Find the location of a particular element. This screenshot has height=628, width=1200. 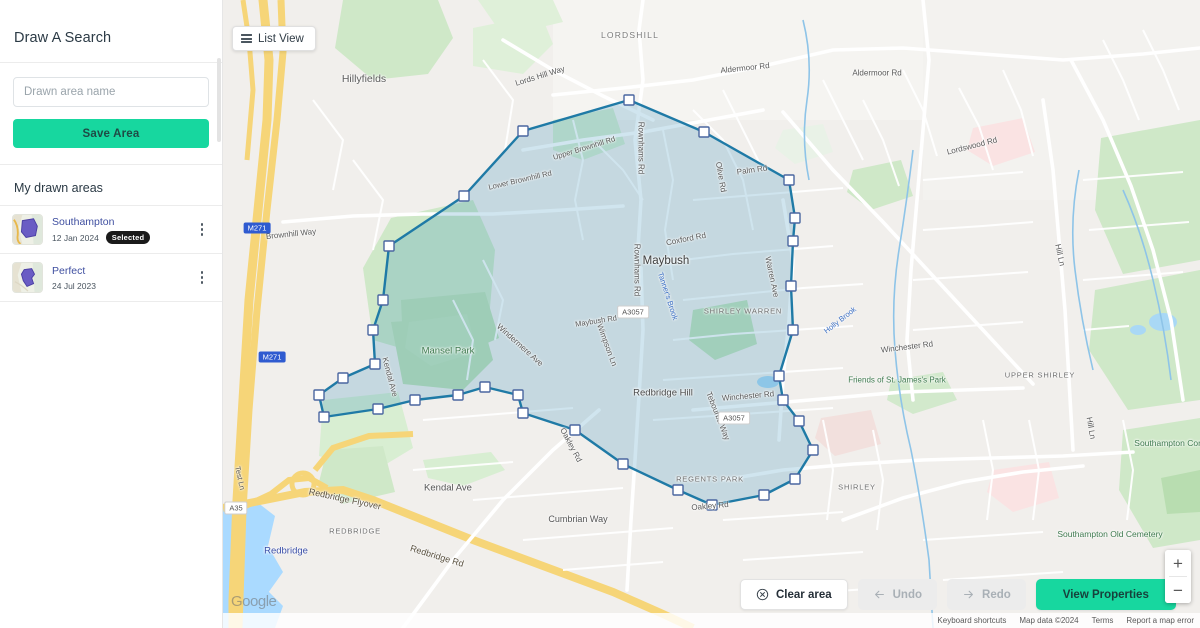

view-properties-button: View Properties is located at coordinates (1105, 594).